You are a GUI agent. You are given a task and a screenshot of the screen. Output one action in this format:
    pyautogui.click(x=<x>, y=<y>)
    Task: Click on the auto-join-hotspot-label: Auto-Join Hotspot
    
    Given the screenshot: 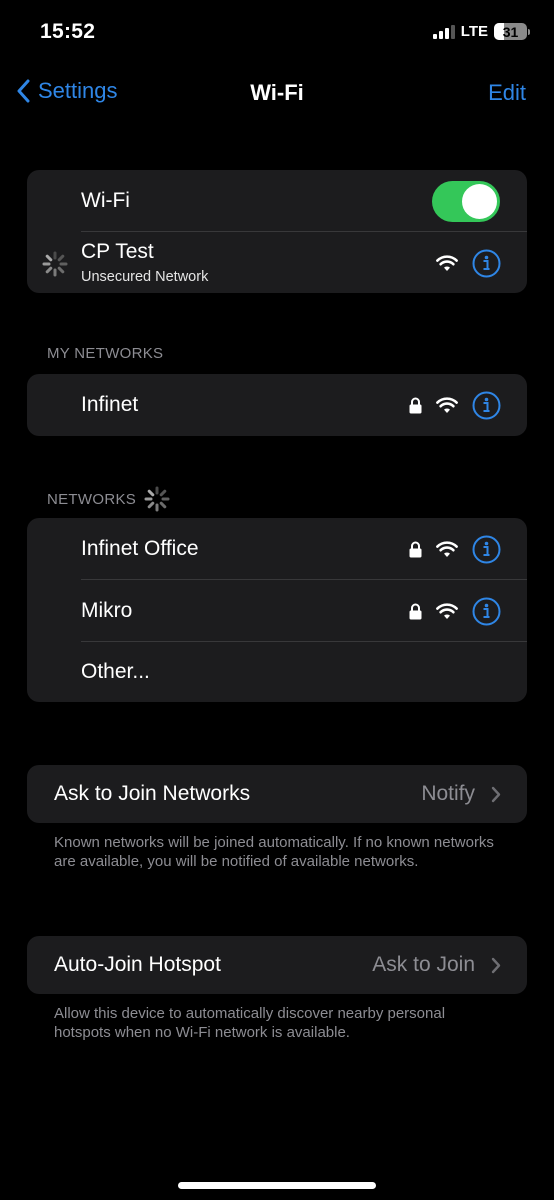 What is the action you would take?
    pyautogui.click(x=137, y=964)
    